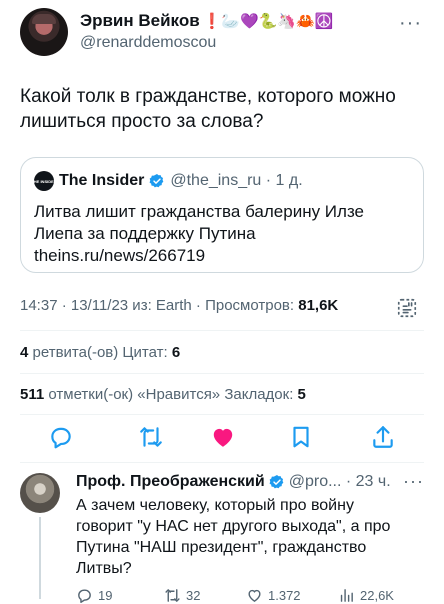 The height and width of the screenshot is (604, 444). What do you see at coordinates (40, 493) in the screenshot?
I see `reply-author-avatar` at bounding box center [40, 493].